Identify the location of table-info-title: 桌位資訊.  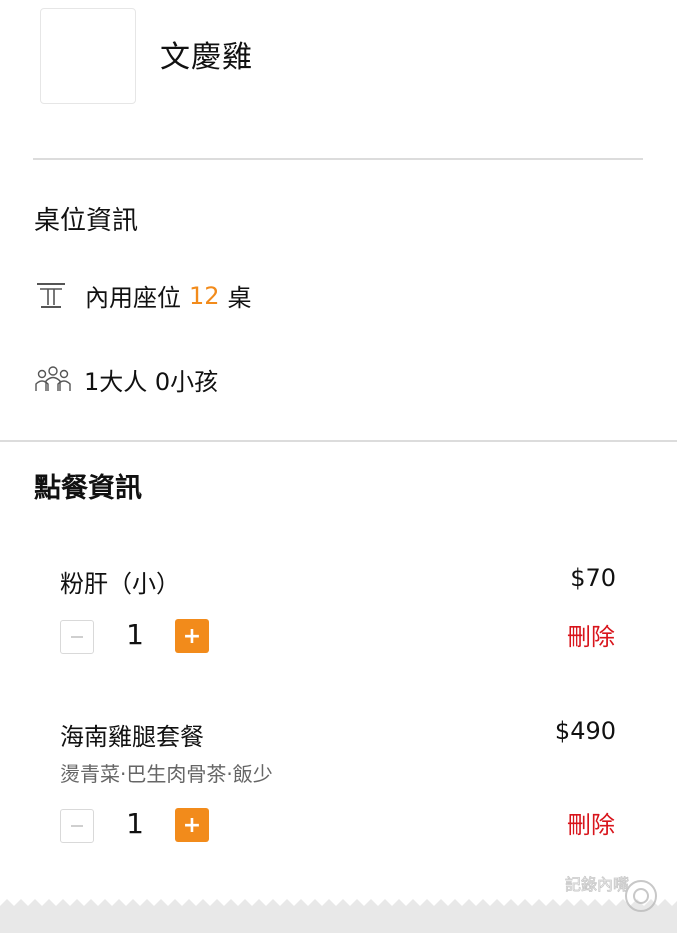
(86, 221).